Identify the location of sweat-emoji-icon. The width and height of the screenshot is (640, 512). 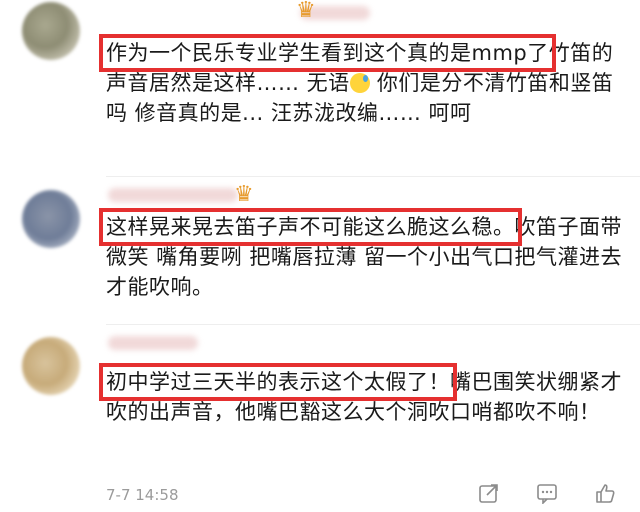
(359, 83).